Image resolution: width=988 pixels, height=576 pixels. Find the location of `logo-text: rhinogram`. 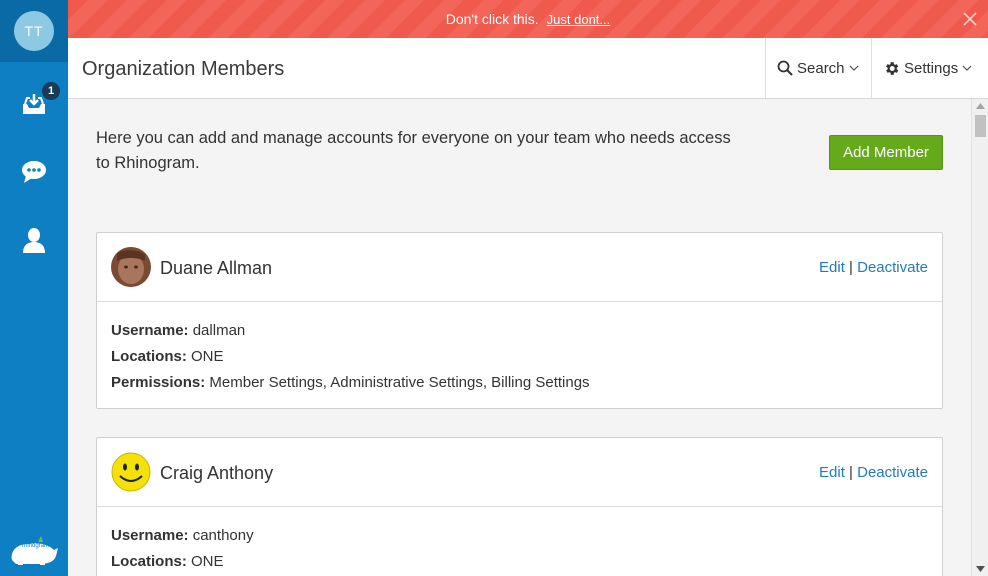

logo-text: rhinogram is located at coordinates (36, 546).